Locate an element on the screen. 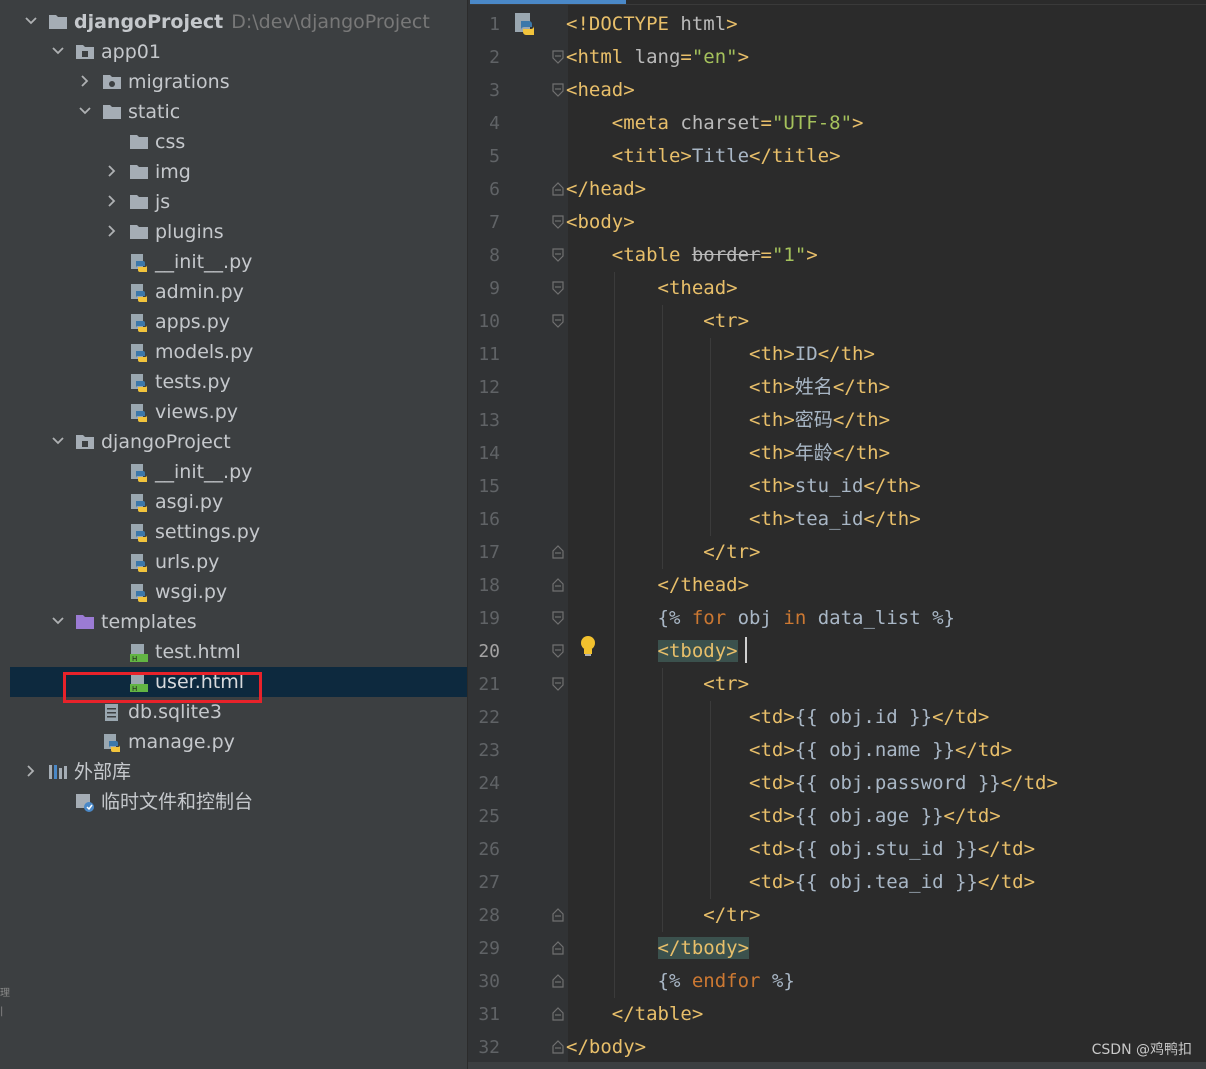  line-number: 30 is located at coordinates (484, 981).